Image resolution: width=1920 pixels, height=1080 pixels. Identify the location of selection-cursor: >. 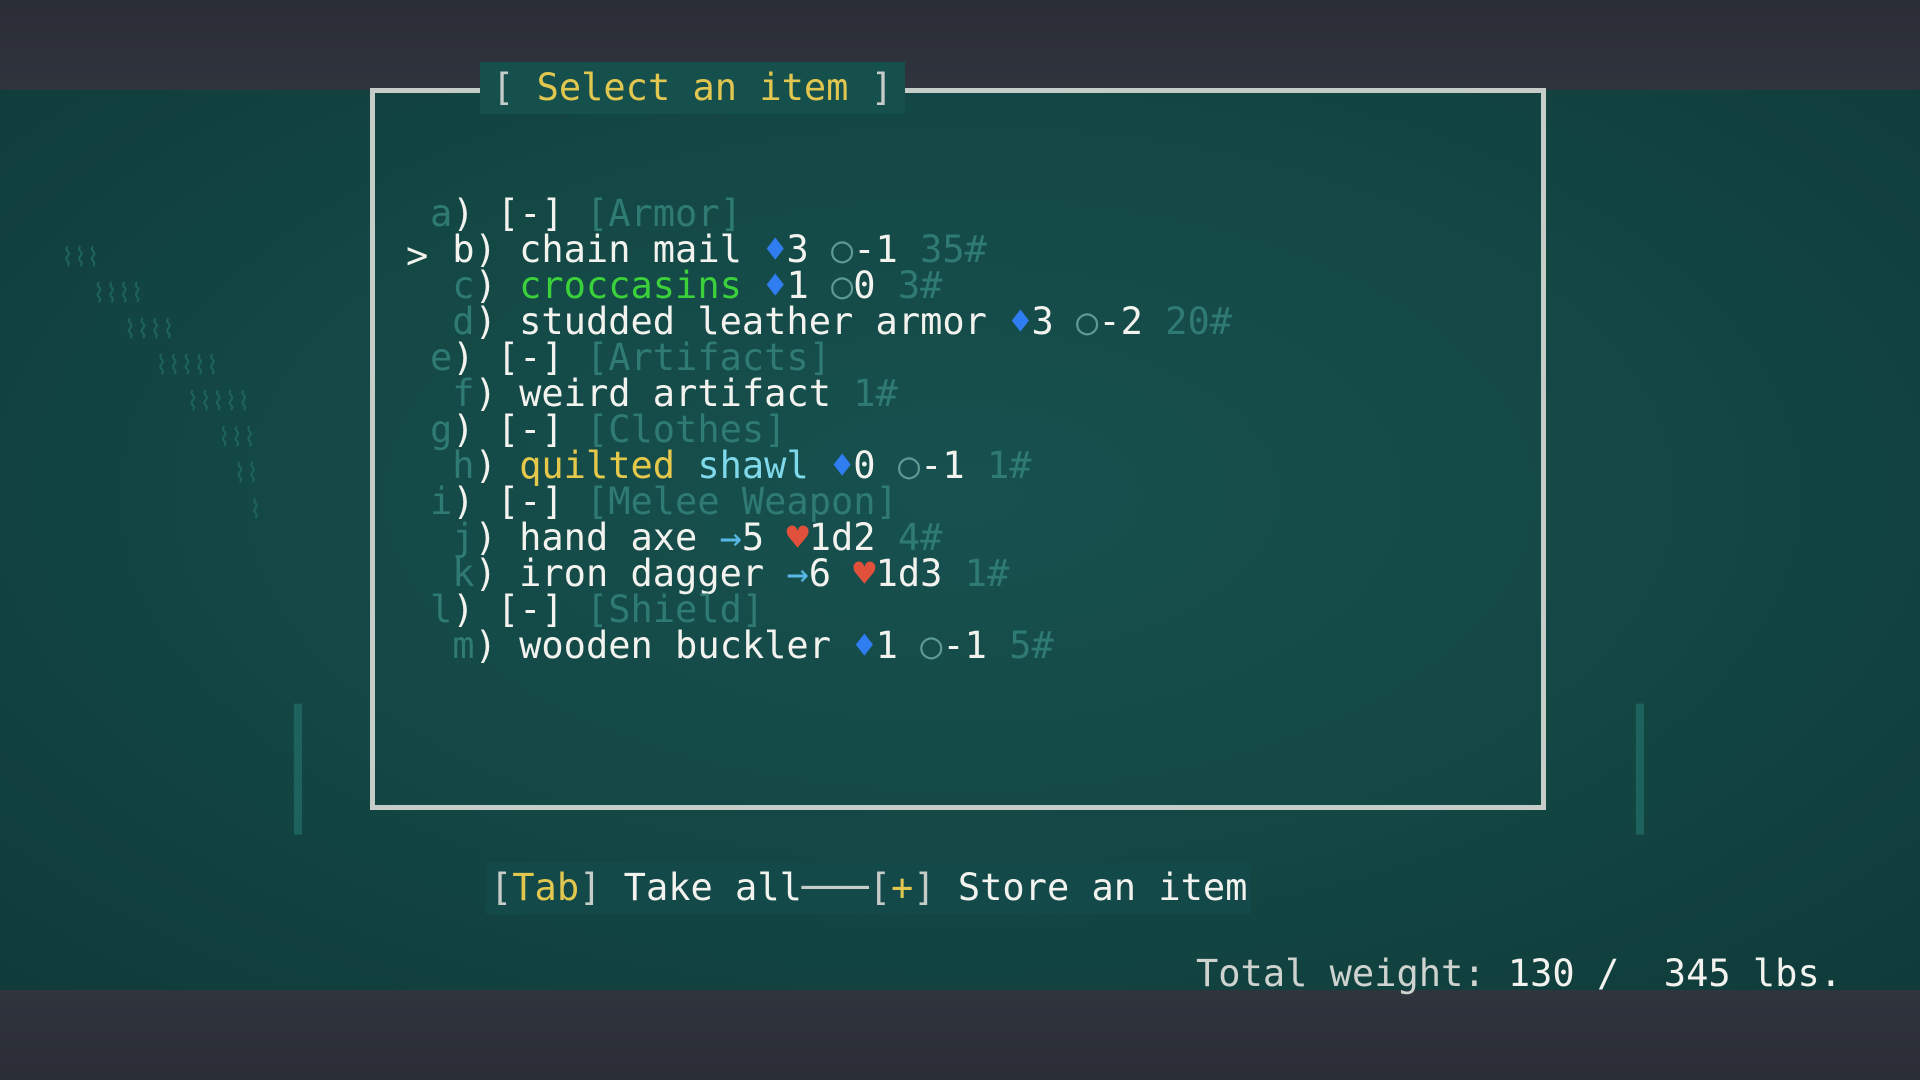
(417, 255).